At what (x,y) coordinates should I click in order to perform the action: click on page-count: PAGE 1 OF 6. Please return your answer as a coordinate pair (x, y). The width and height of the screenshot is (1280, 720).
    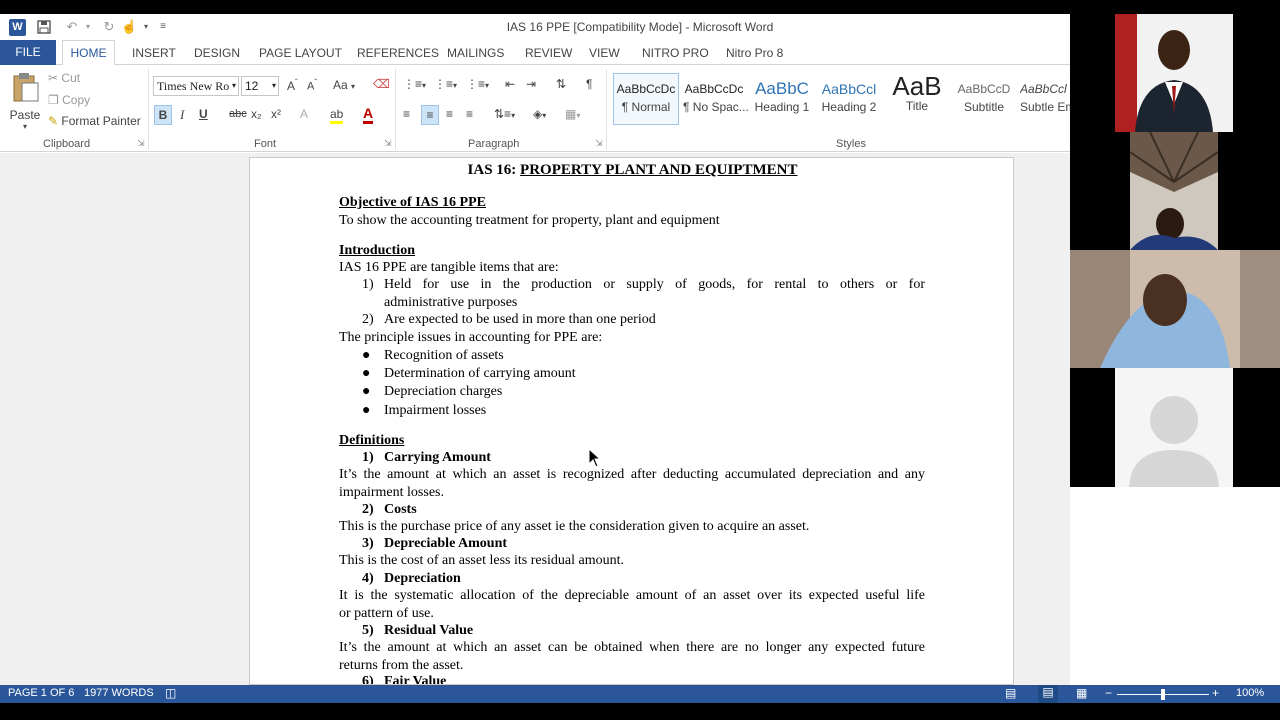
    Looking at the image, I should click on (41, 693).